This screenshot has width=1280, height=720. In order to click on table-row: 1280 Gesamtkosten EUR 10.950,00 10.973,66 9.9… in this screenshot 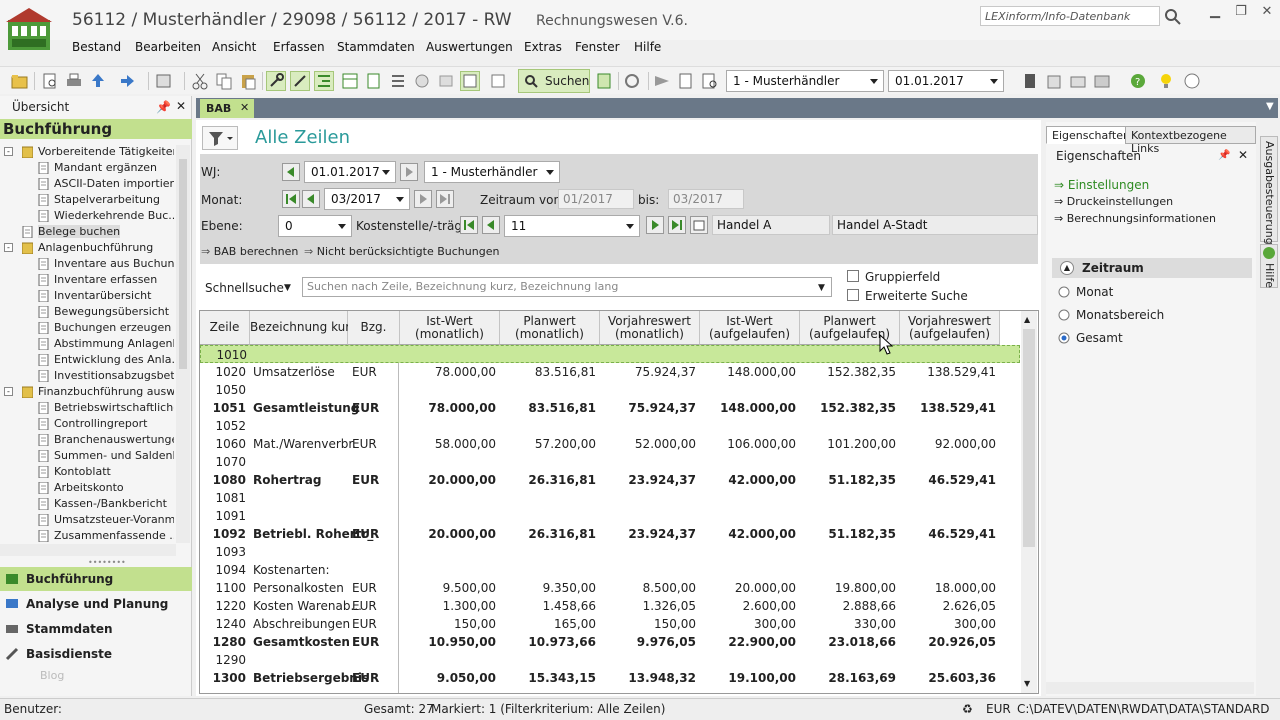, I will do `click(610, 642)`.